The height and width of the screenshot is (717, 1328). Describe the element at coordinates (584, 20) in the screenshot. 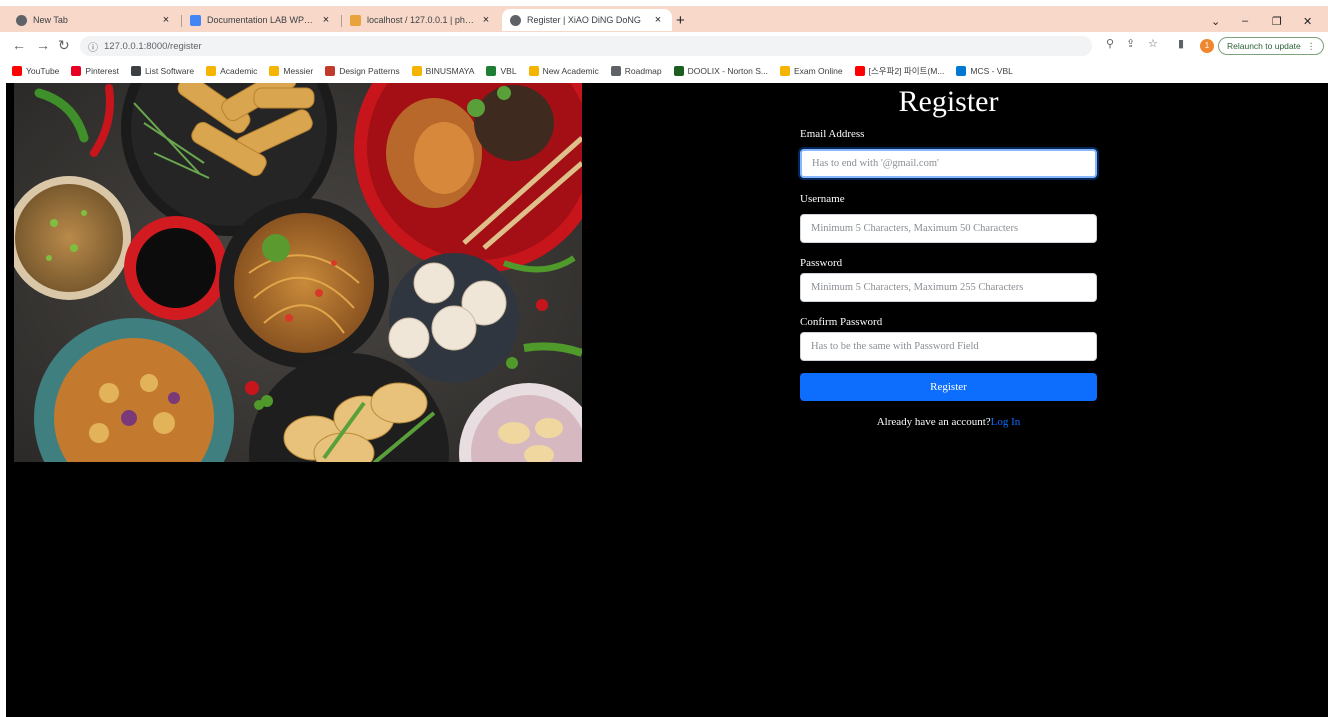

I see `tab-title: Register | XiAO DiNG DoNG` at that location.